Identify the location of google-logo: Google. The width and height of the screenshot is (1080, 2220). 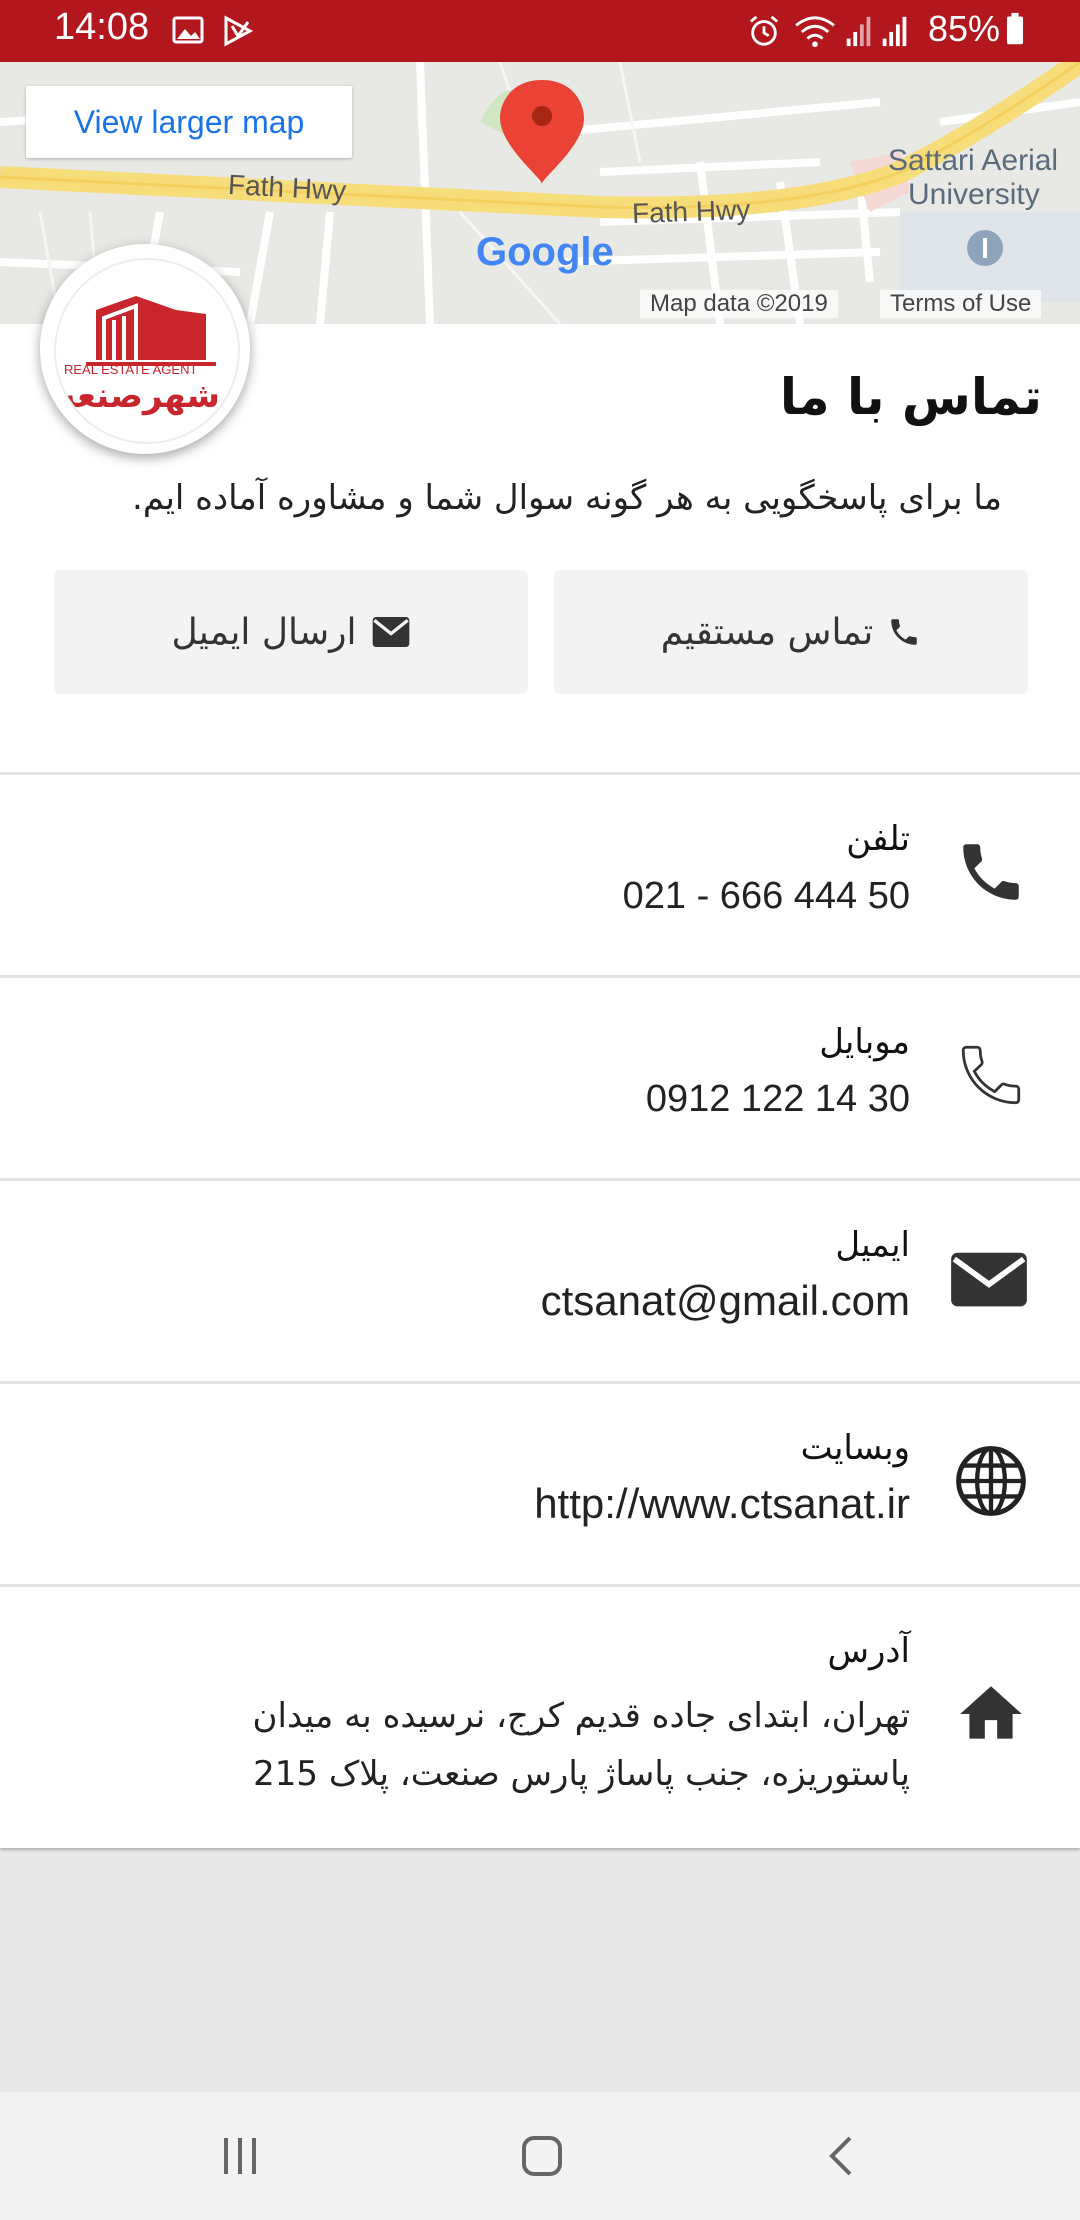
(545, 252).